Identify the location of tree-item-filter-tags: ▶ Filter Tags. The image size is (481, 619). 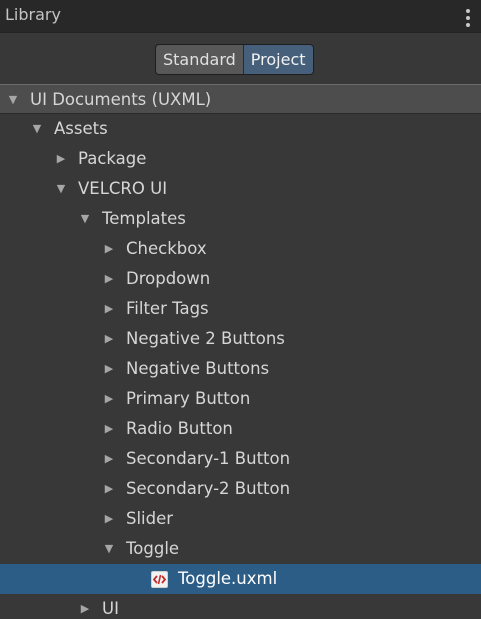
(240, 309).